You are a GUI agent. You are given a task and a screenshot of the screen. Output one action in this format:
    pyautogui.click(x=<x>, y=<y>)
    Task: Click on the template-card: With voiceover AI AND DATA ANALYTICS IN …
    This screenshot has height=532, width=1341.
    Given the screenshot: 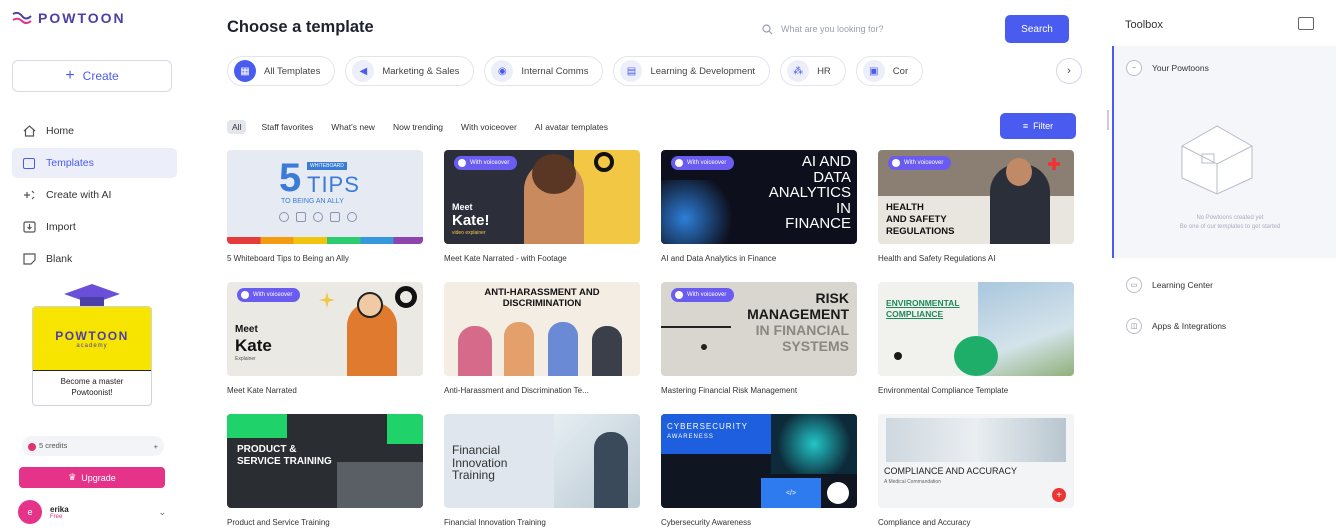 What is the action you would take?
    pyautogui.click(x=759, y=206)
    